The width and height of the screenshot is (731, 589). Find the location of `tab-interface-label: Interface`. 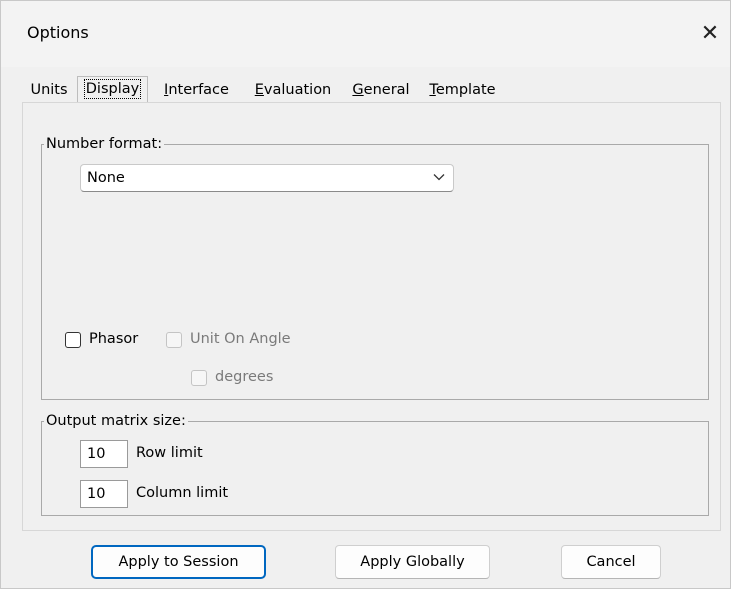

tab-interface-label: Interface is located at coordinates (196, 90).